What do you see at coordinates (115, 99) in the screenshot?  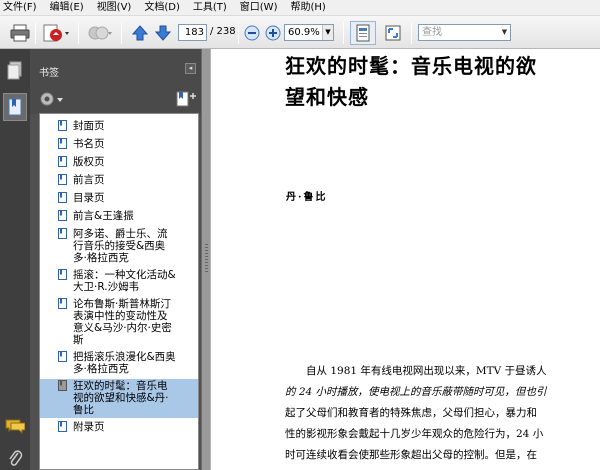 I see `panel-toolbar` at bounding box center [115, 99].